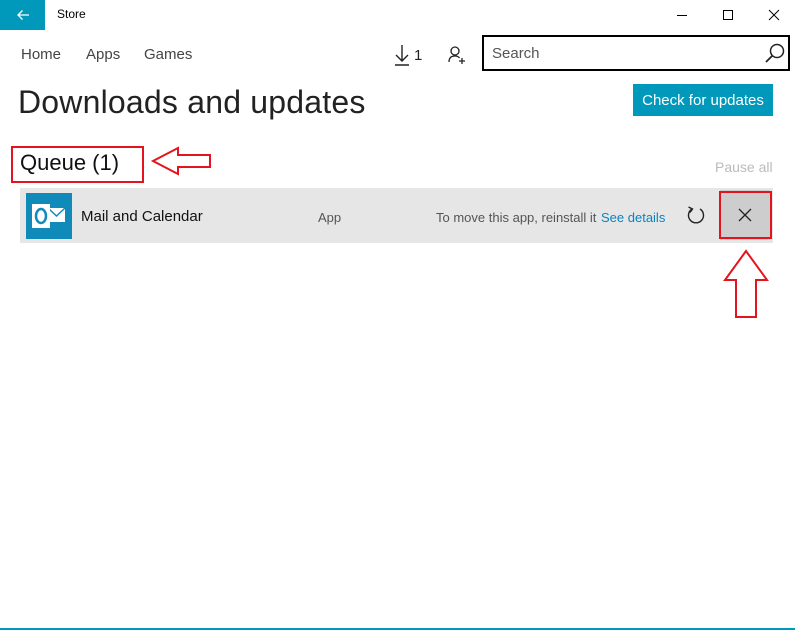 This screenshot has width=795, height=631. What do you see at coordinates (696, 215) in the screenshot?
I see `retry-icon` at bounding box center [696, 215].